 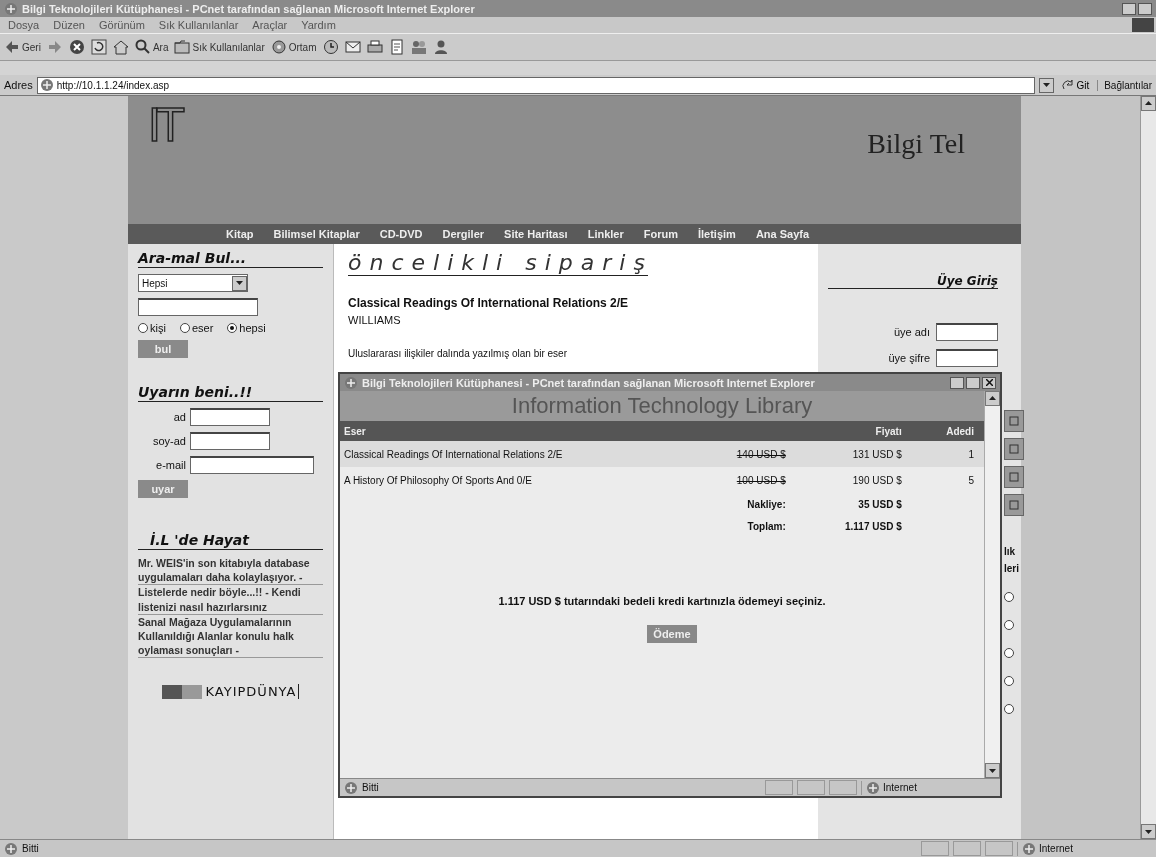 I want to click on menu-item: Yardım, so click(x=318, y=25).